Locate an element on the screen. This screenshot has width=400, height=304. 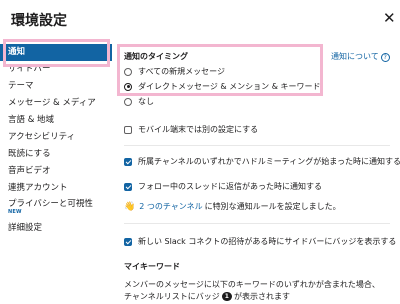
sidebar-item-language-region: 言語 & 地域 is located at coordinates (56, 120).